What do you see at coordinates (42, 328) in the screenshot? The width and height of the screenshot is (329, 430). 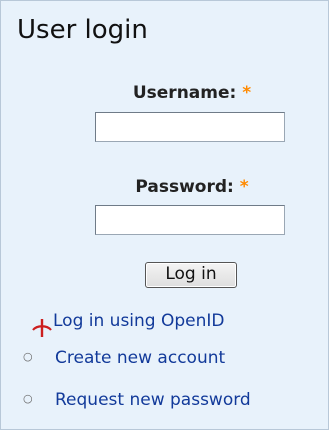 I see `openid-icon` at bounding box center [42, 328].